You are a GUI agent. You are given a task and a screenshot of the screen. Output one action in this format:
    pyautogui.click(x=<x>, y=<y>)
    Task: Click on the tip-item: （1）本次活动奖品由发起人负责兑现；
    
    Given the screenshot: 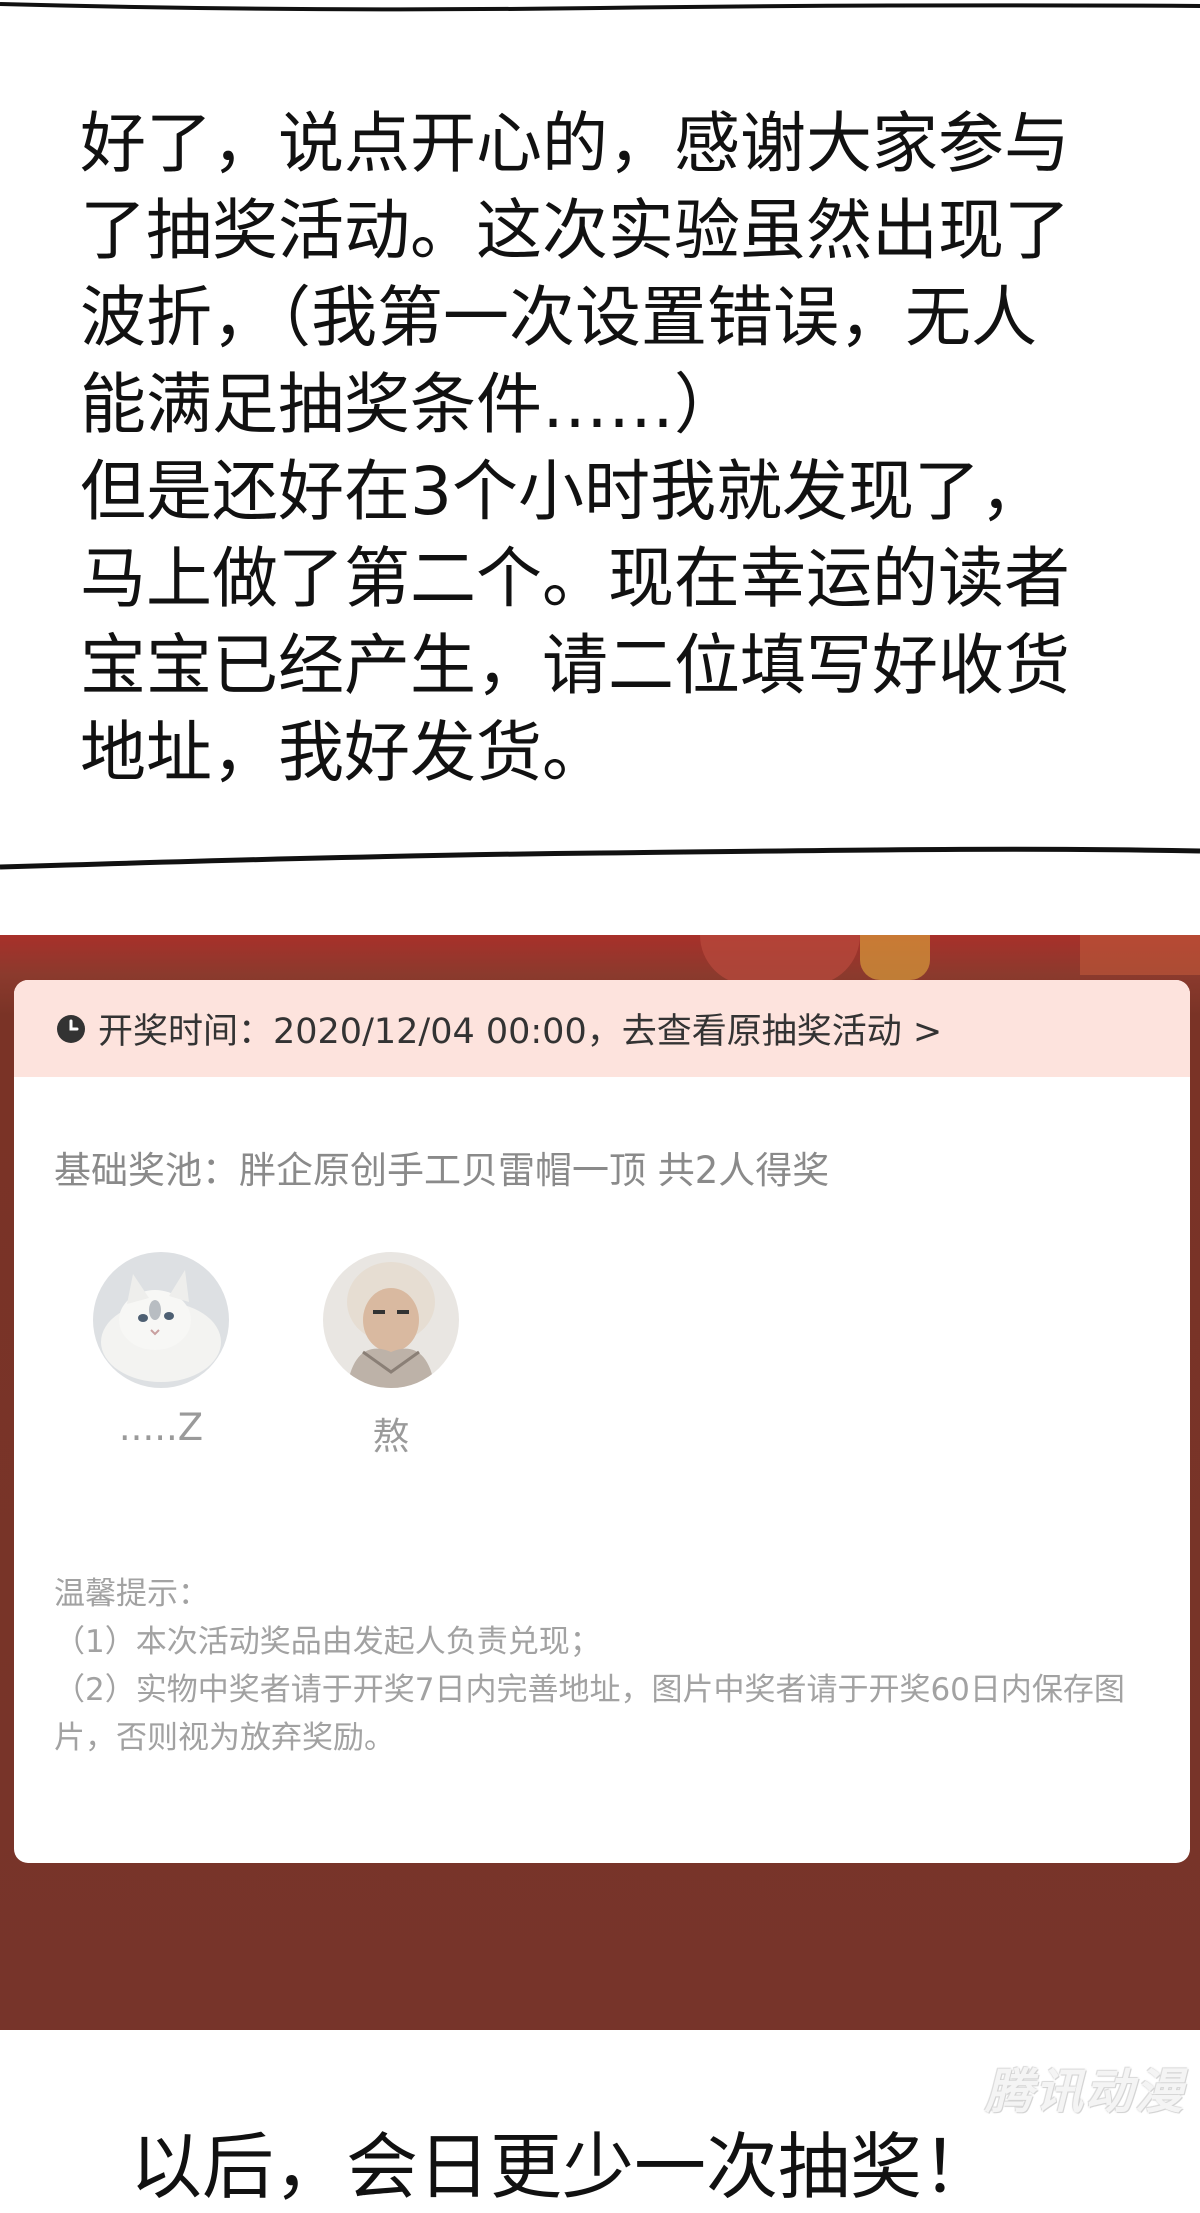 What is the action you would take?
    pyautogui.click(x=327, y=1642)
    